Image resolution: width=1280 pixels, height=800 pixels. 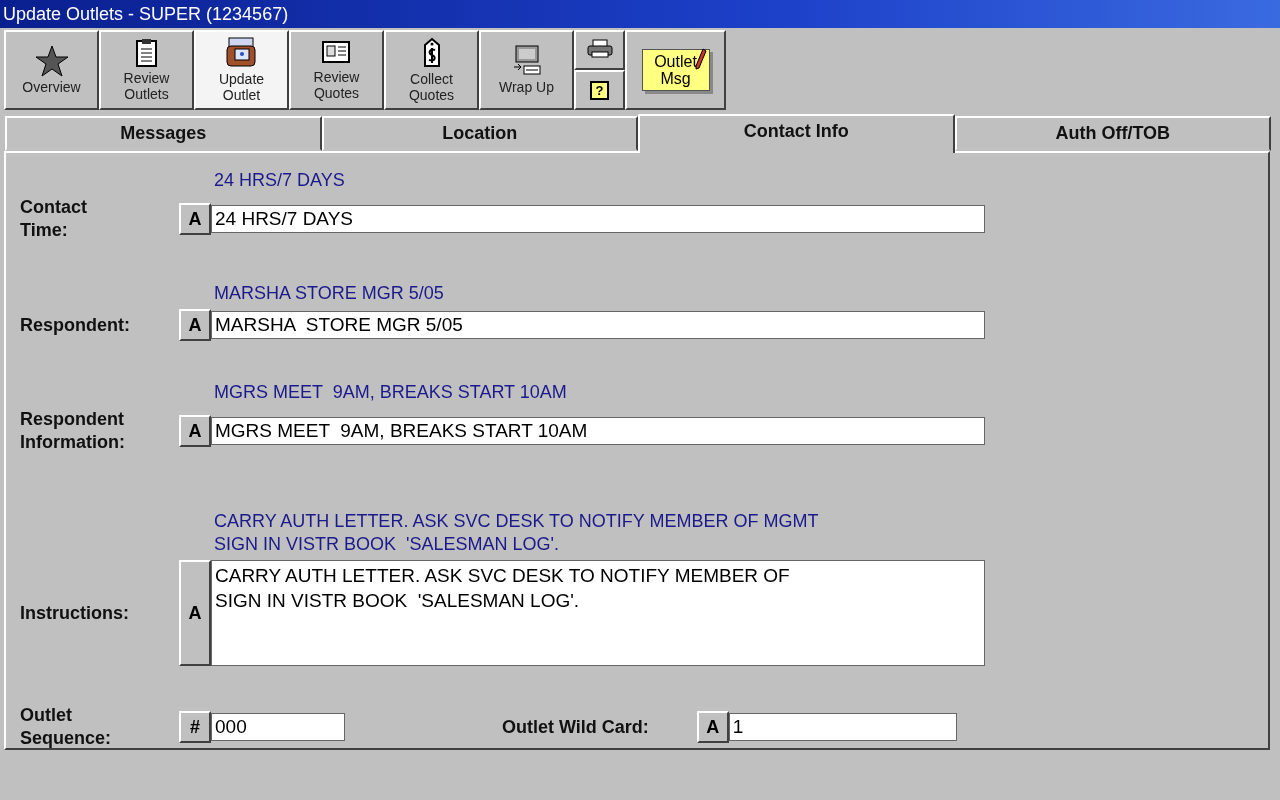 I want to click on field-label: Respondent:, so click(x=75, y=325).